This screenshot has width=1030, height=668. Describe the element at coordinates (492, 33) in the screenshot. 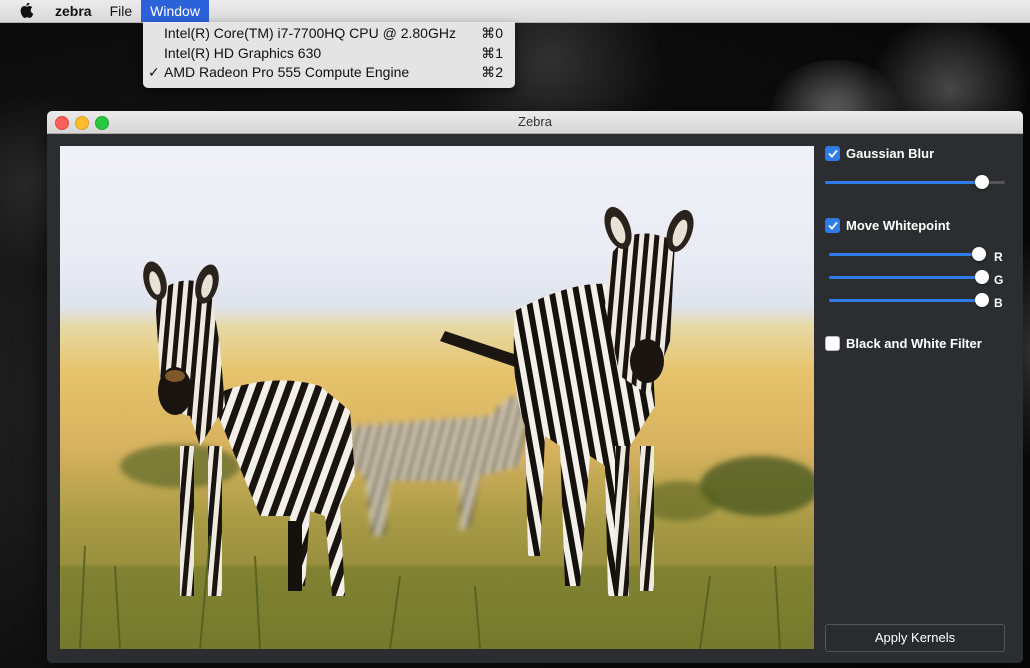

I see `menu-item-shortcut: ⌘0` at that location.